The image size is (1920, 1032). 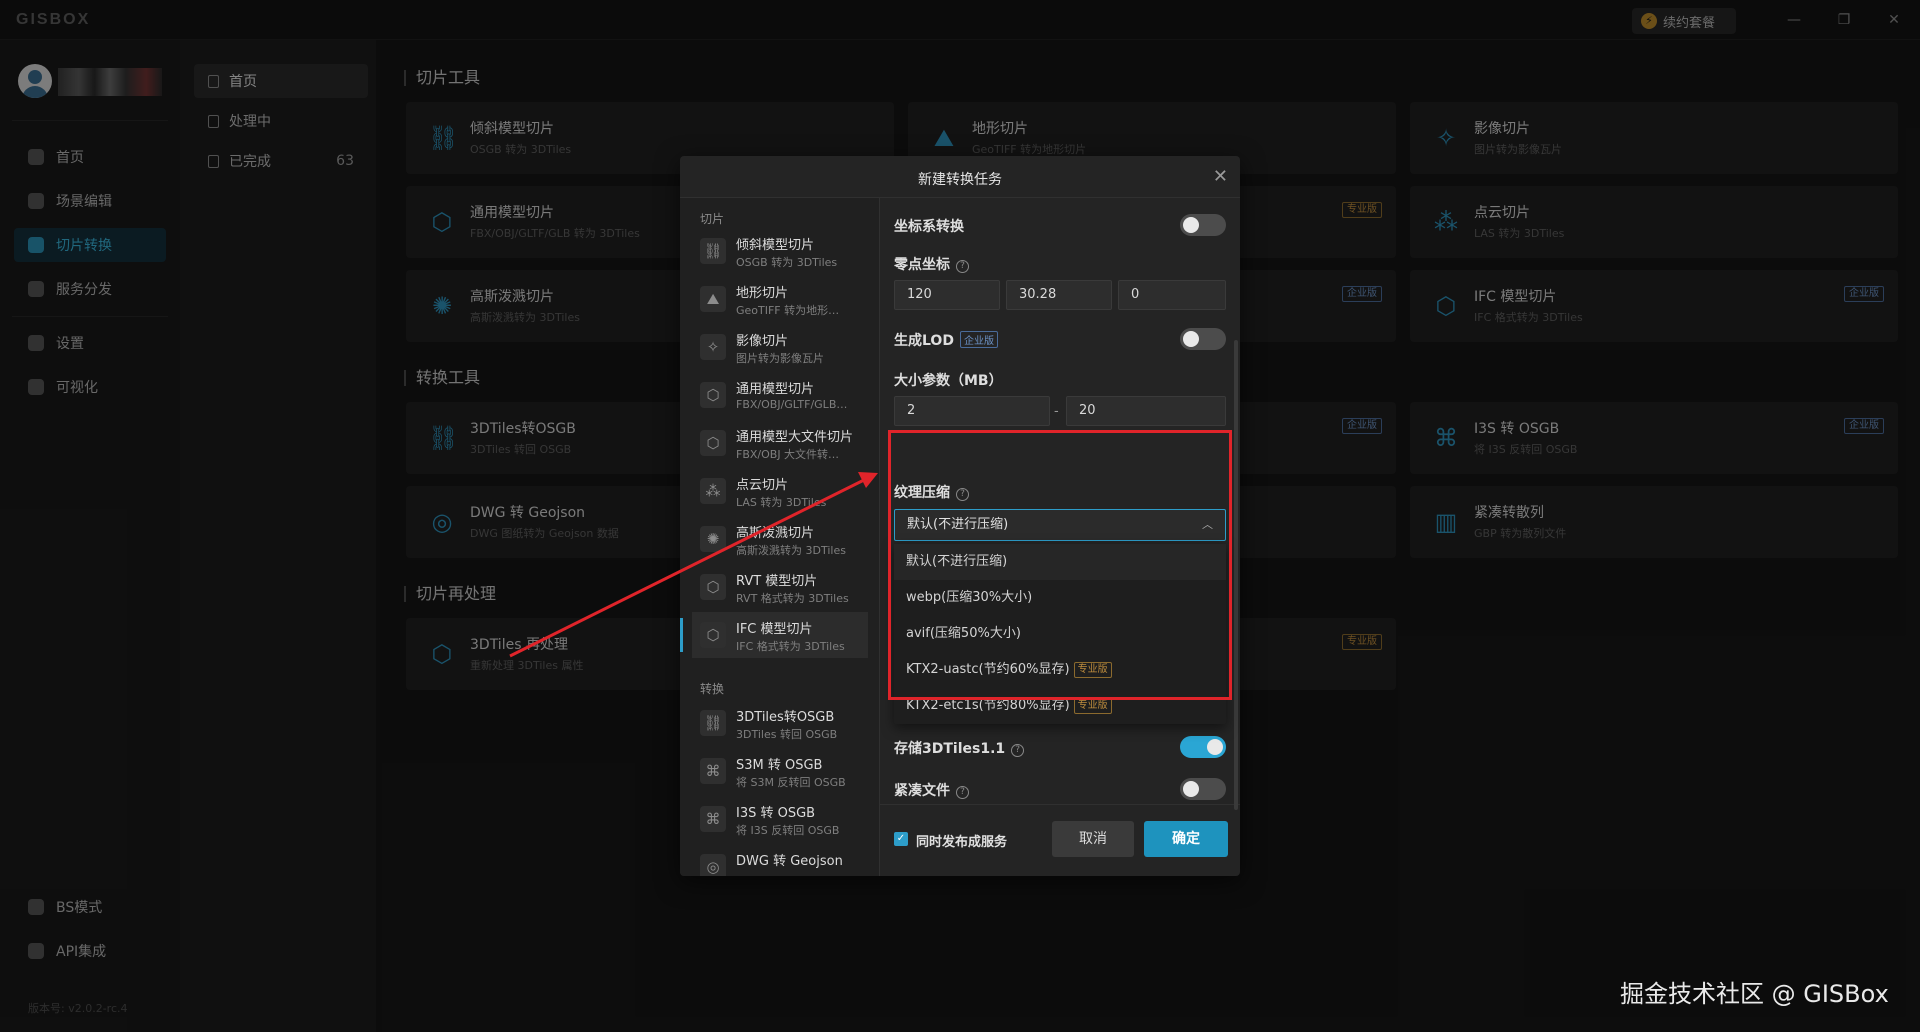 I want to click on dropdown-option: KTX2-etc1s(节约80%显存) 专业版, so click(x=1060, y=706).